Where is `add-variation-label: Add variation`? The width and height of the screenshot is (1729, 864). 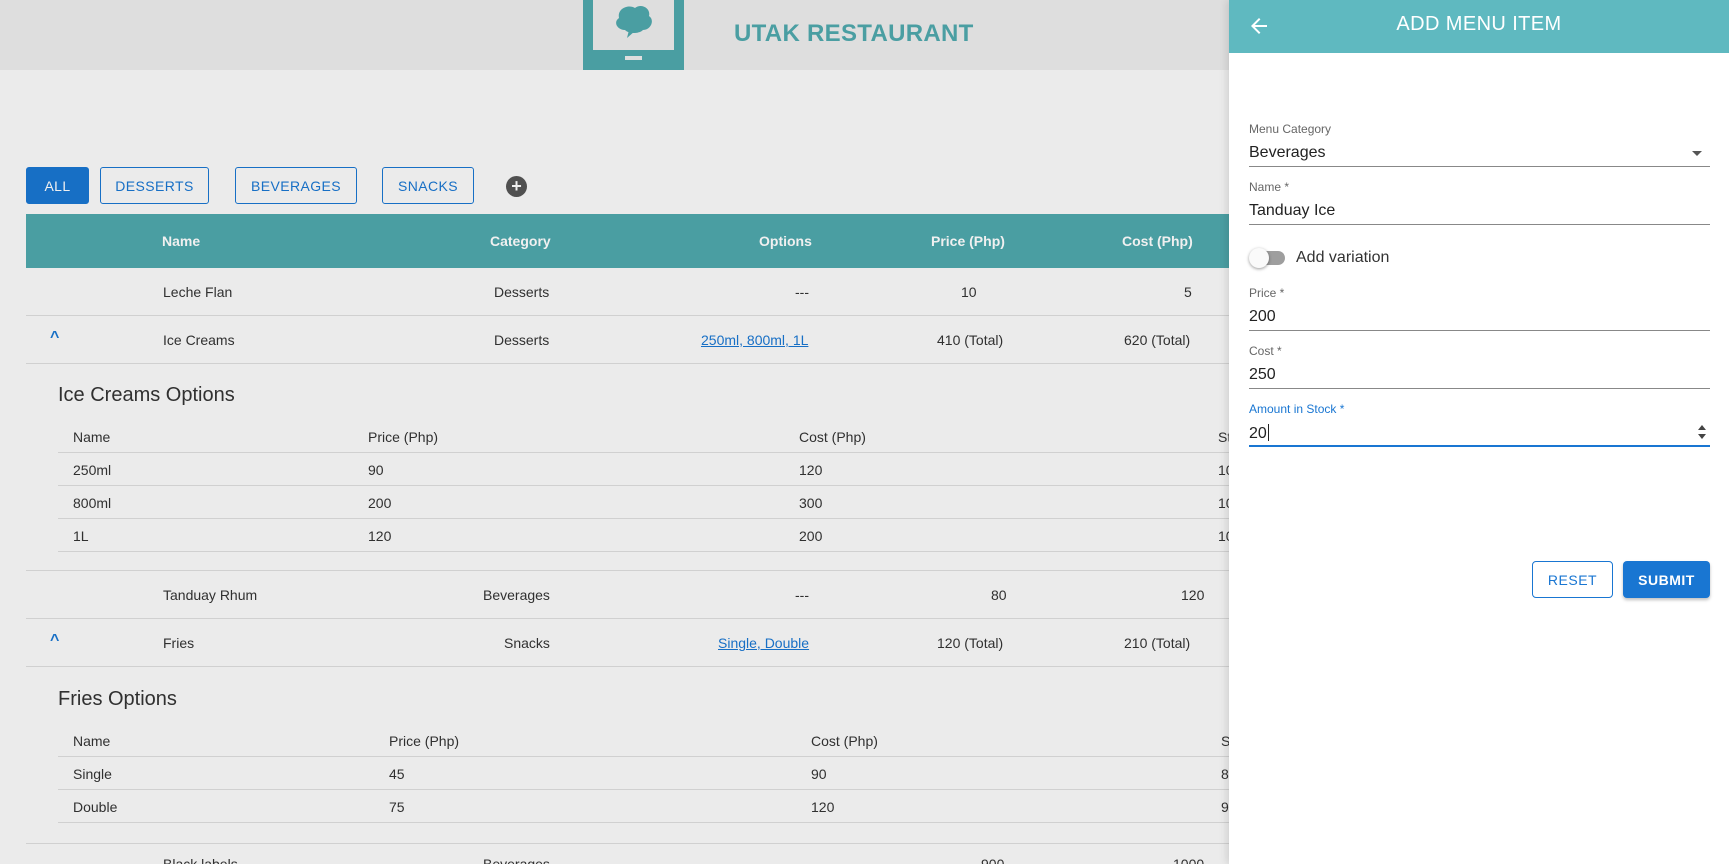
add-variation-label: Add variation is located at coordinates (1343, 257).